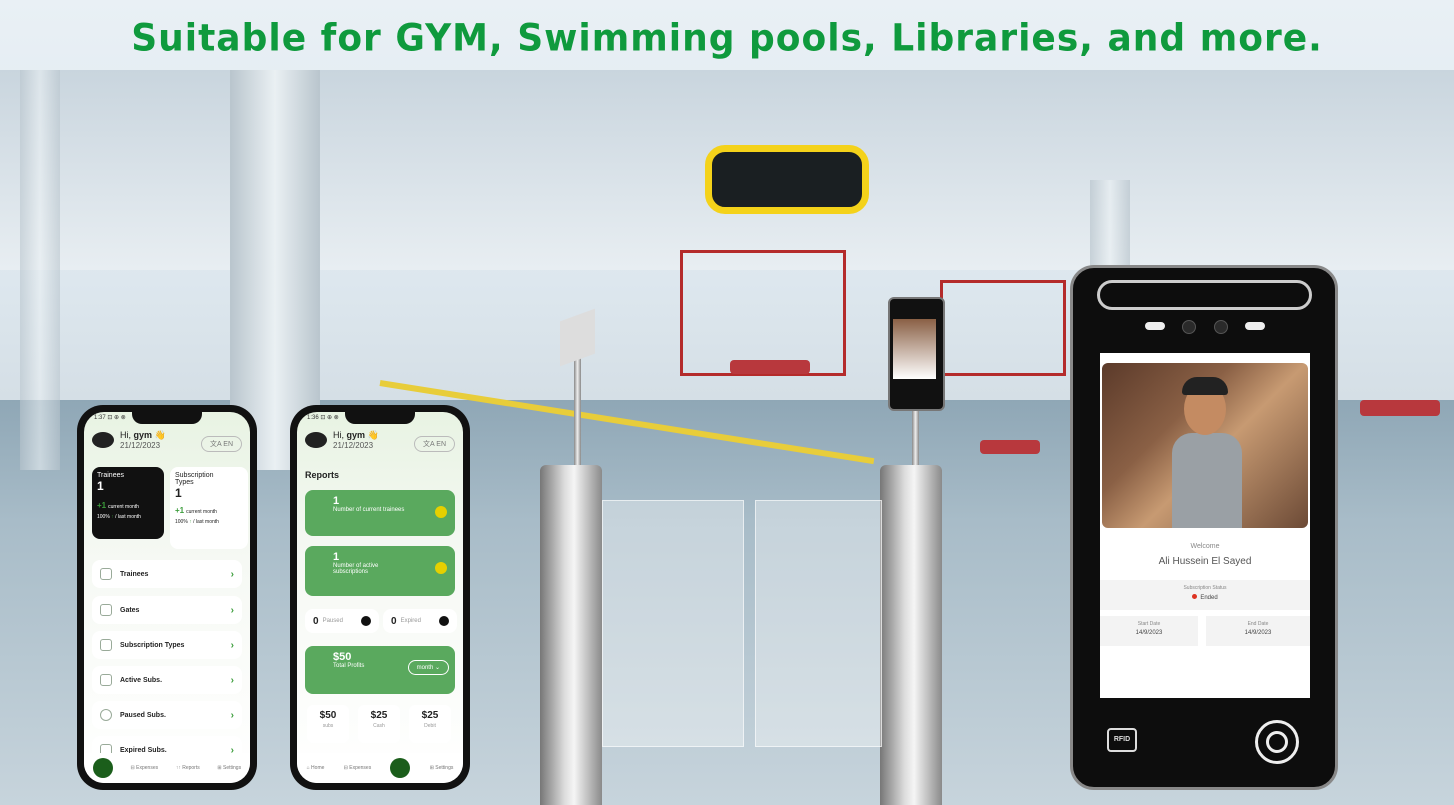 Image resolution: width=1454 pixels, height=805 pixels. What do you see at coordinates (206, 522) in the screenshot?
I see `subscription-types-pct-label: / last month` at bounding box center [206, 522].